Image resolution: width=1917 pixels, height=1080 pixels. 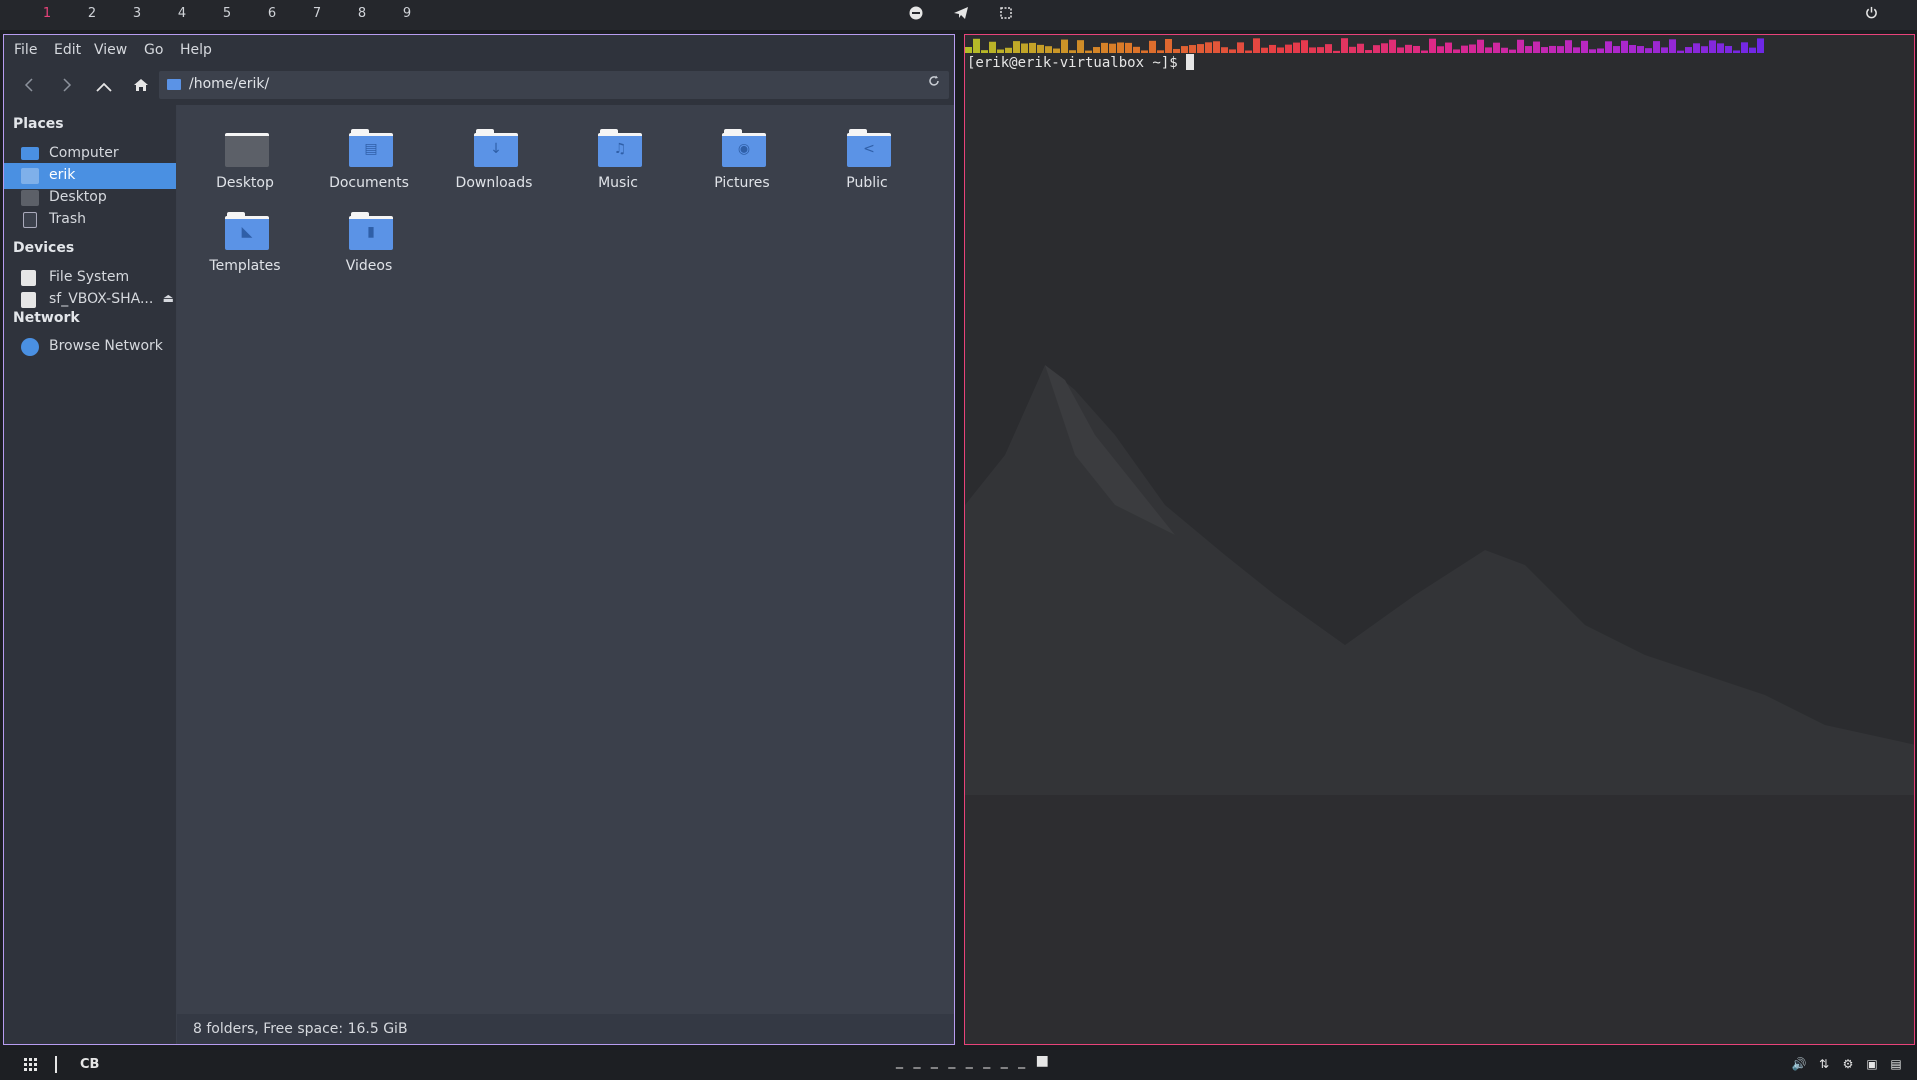 I want to click on eject-icon: ⏏, so click(x=168, y=298).